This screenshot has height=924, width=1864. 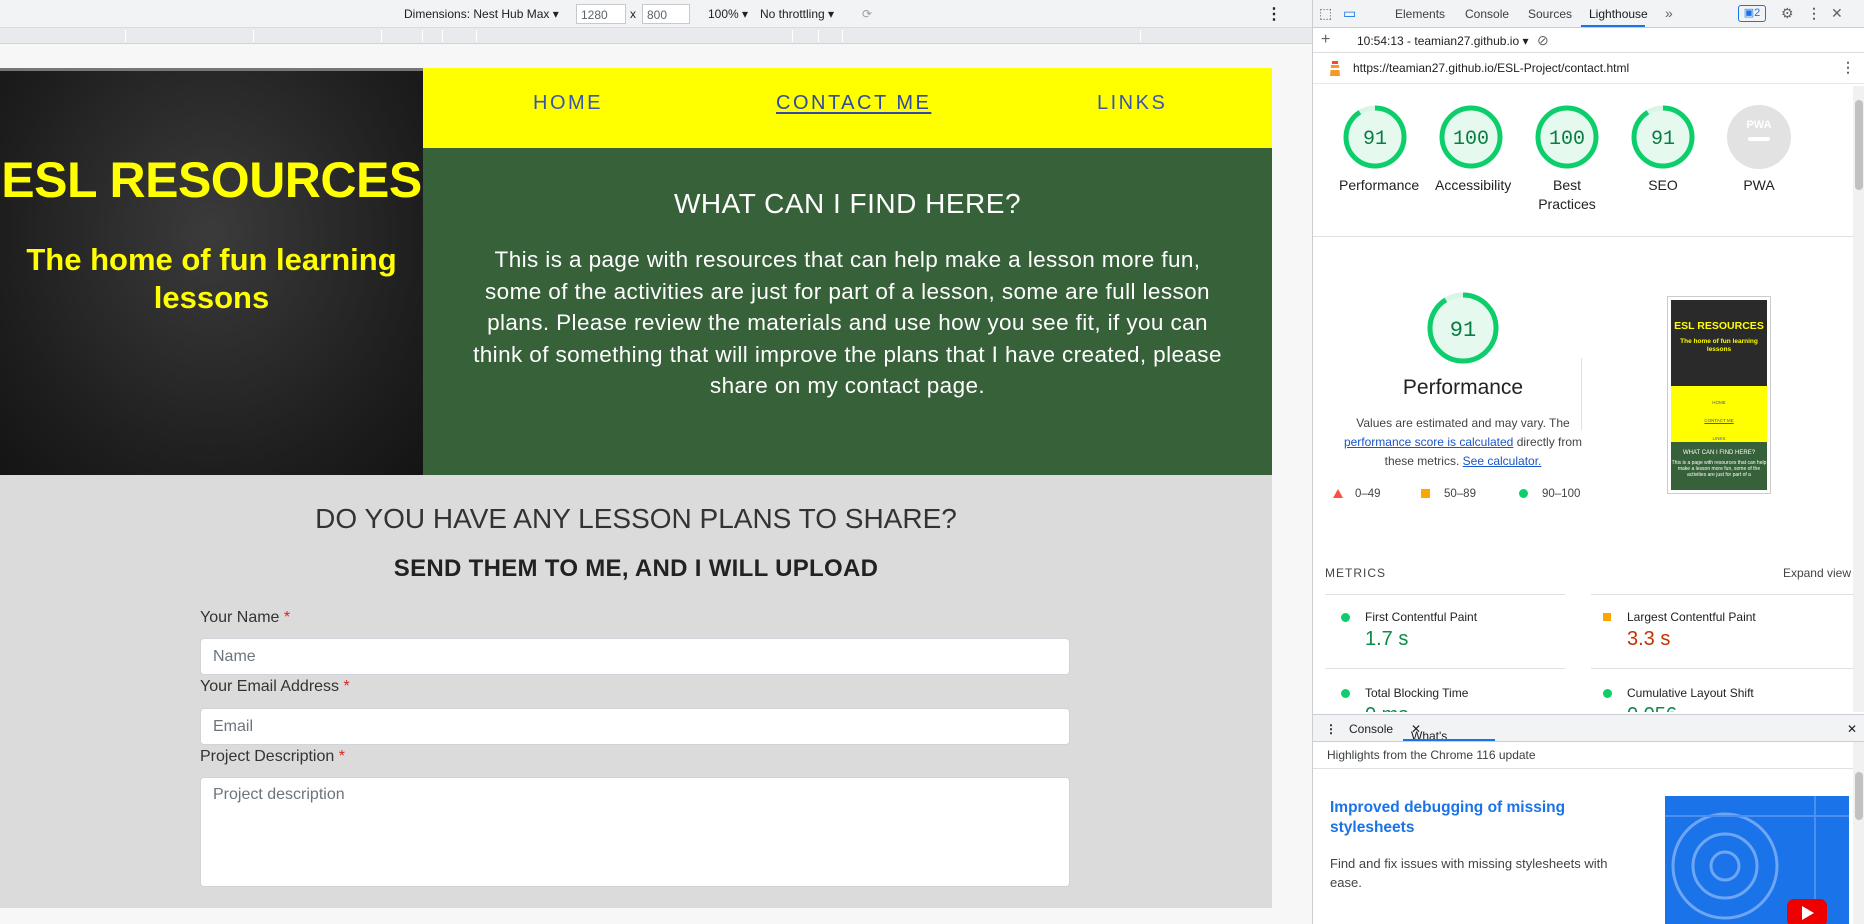 What do you see at coordinates (481, 14) in the screenshot?
I see `device-dimensions-select: Dimensions: Nest Hub Max ▾` at bounding box center [481, 14].